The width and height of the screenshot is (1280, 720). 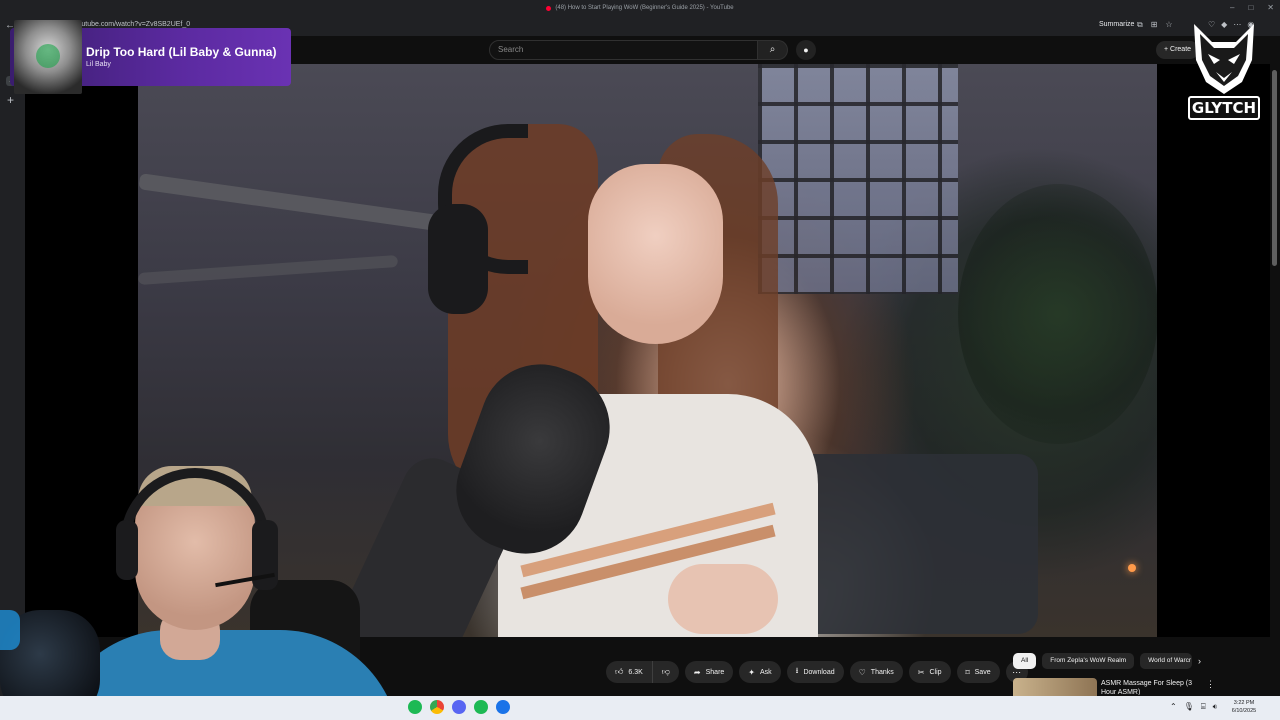 What do you see at coordinates (1151, 687) in the screenshot?
I see `suggested-video-title: ASMR Massage For Sleep (3 Hour ASMR)` at bounding box center [1151, 687].